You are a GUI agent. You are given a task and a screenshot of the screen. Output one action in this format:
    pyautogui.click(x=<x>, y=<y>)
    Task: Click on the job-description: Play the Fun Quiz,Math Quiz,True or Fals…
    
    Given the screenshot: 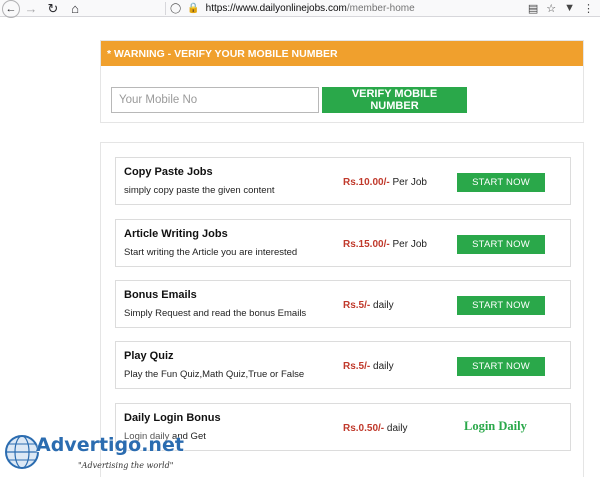 What is the action you would take?
    pyautogui.click(x=214, y=374)
    